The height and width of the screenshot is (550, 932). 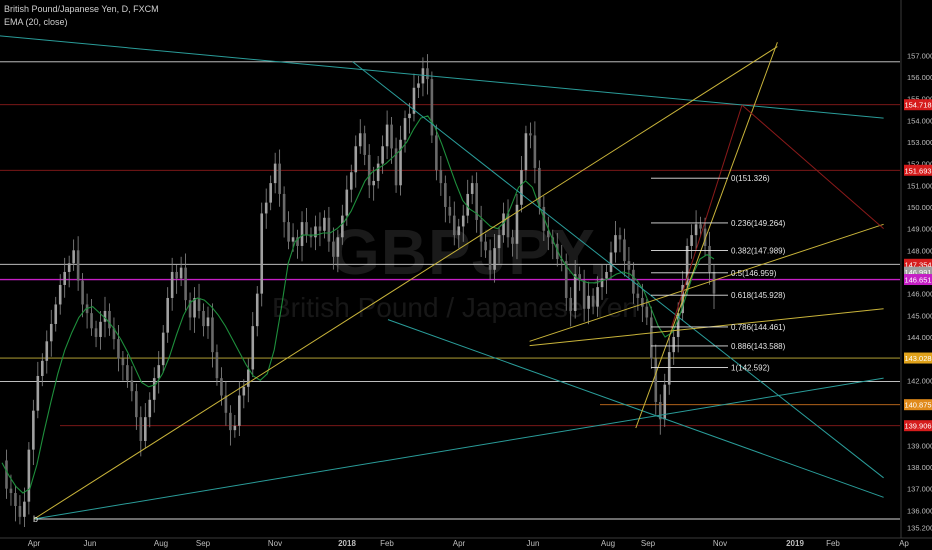 I want to click on pattern-marker: b, so click(x=35, y=519).